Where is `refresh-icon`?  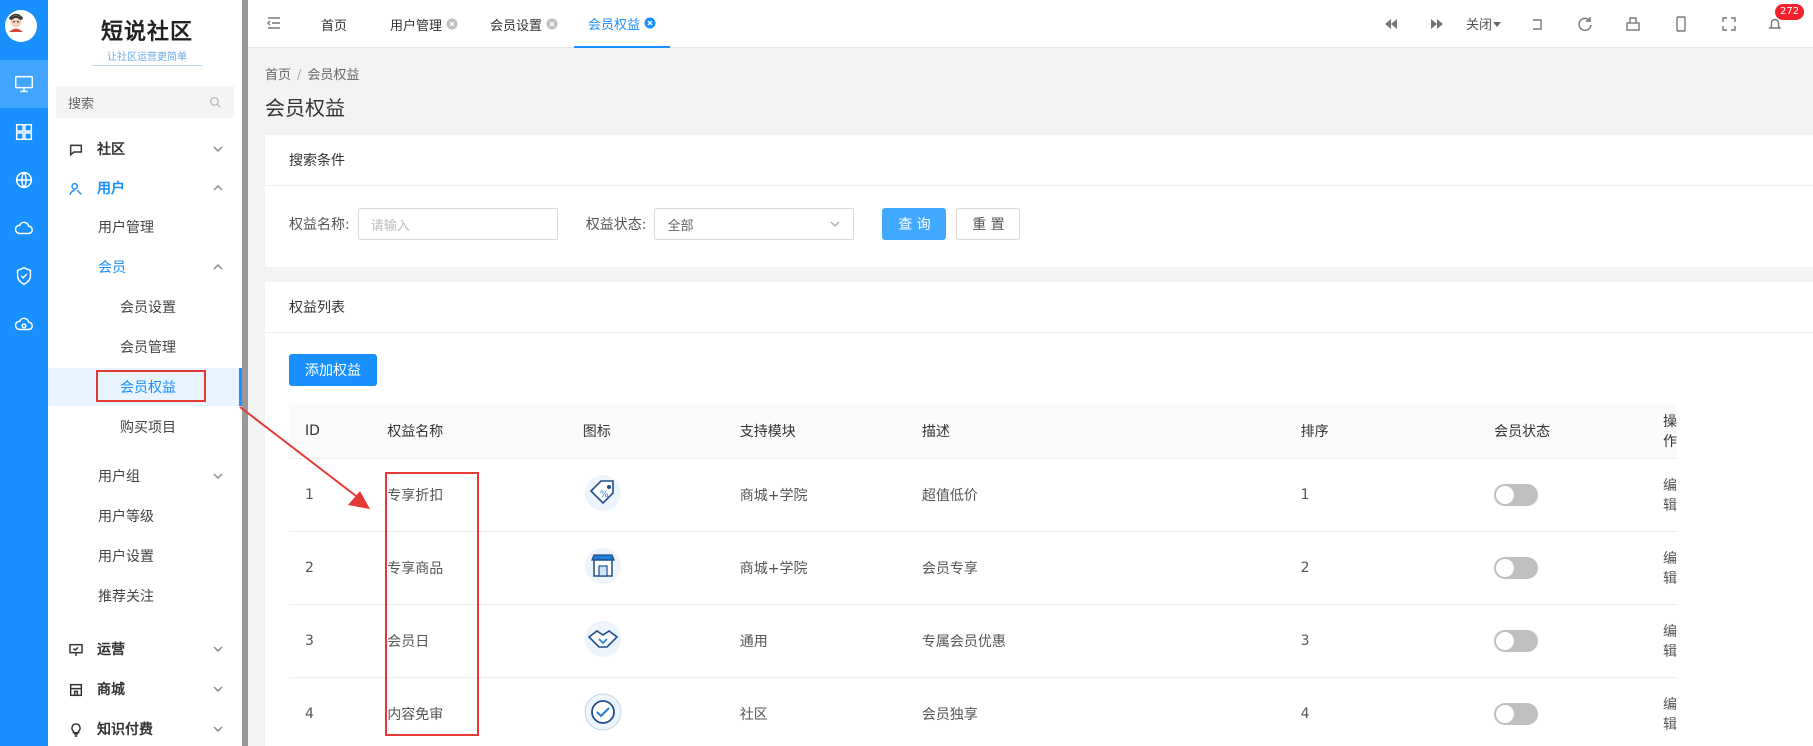 refresh-icon is located at coordinates (1585, 24).